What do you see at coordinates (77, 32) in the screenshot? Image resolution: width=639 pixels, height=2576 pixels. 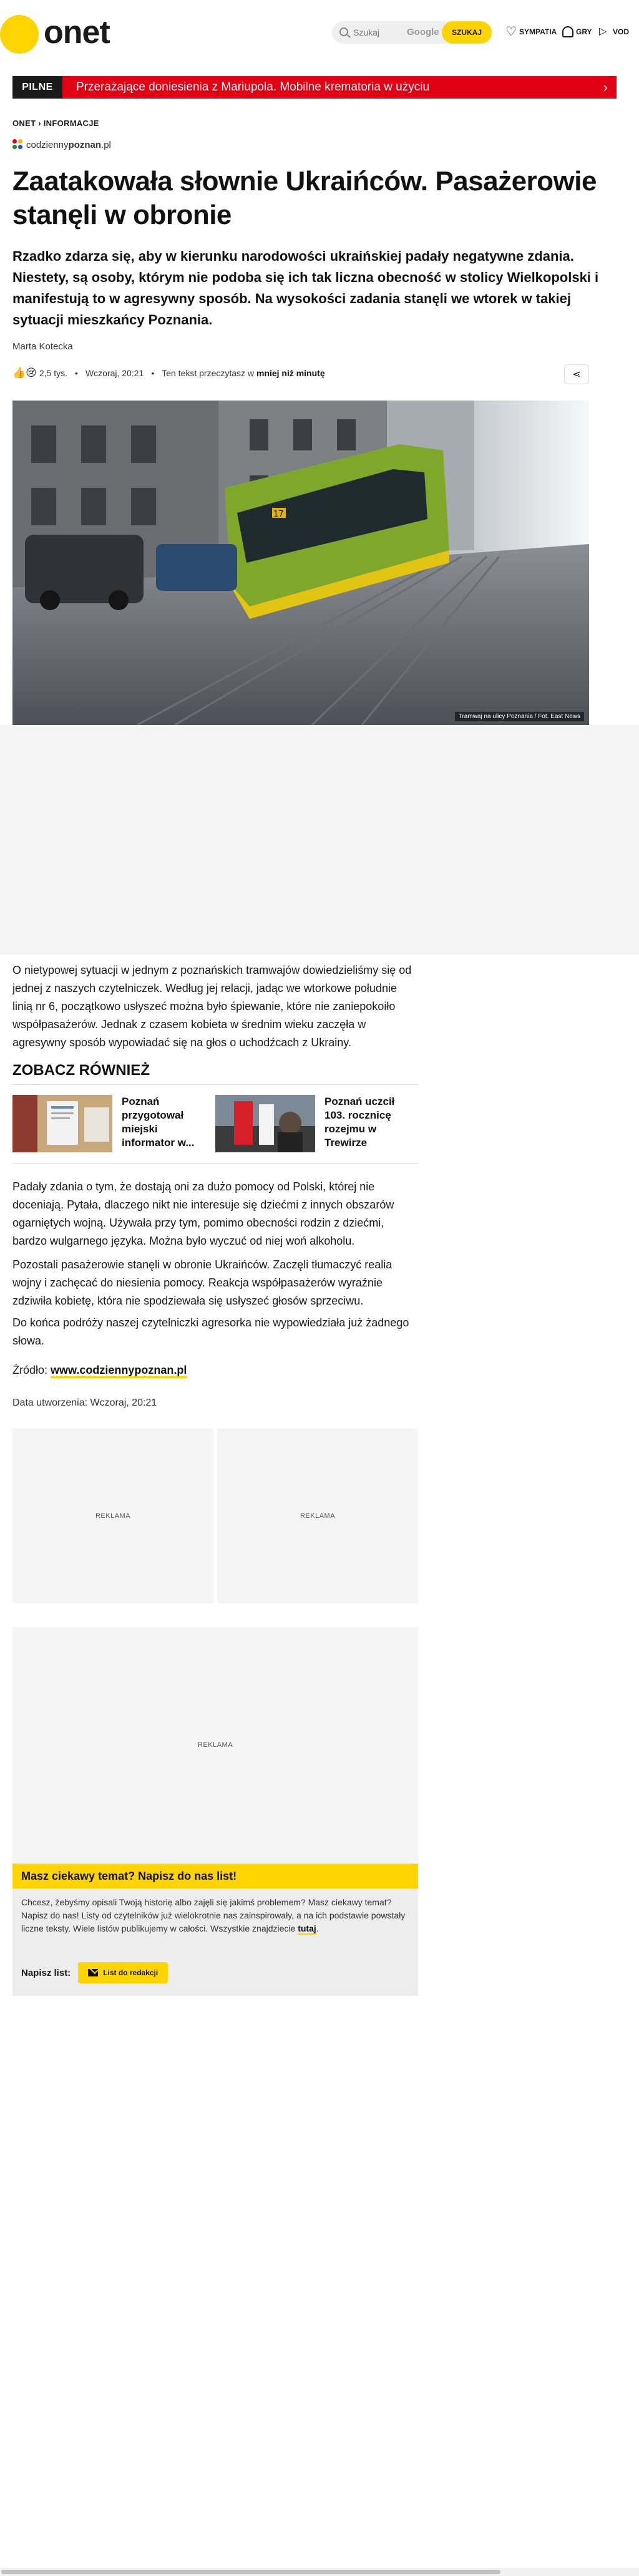 I see `onet-logo: onet` at bounding box center [77, 32].